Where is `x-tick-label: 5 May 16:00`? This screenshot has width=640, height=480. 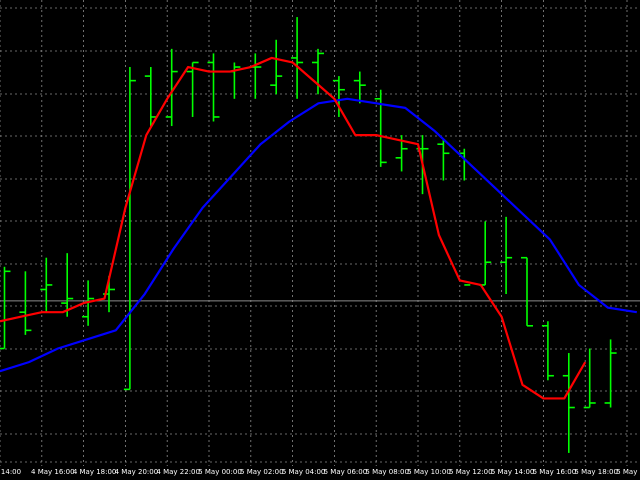
x-tick-label: 5 May 16:00 is located at coordinates (555, 472).